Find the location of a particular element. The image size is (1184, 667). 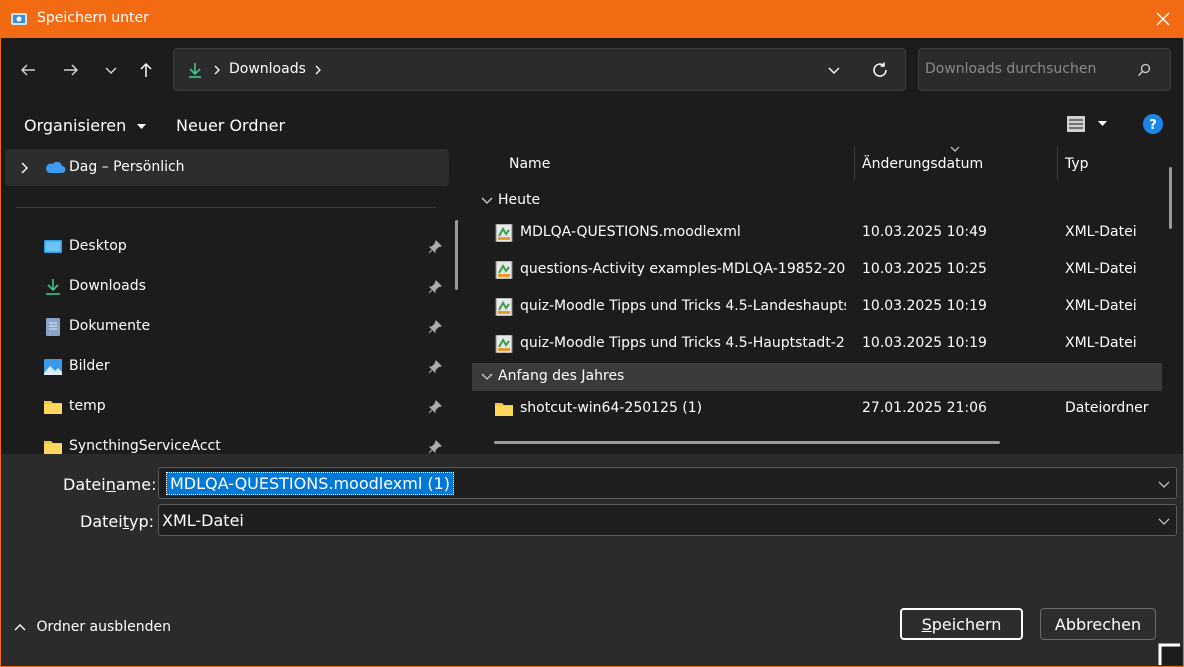

column-header-name: Name is located at coordinates (529, 164).